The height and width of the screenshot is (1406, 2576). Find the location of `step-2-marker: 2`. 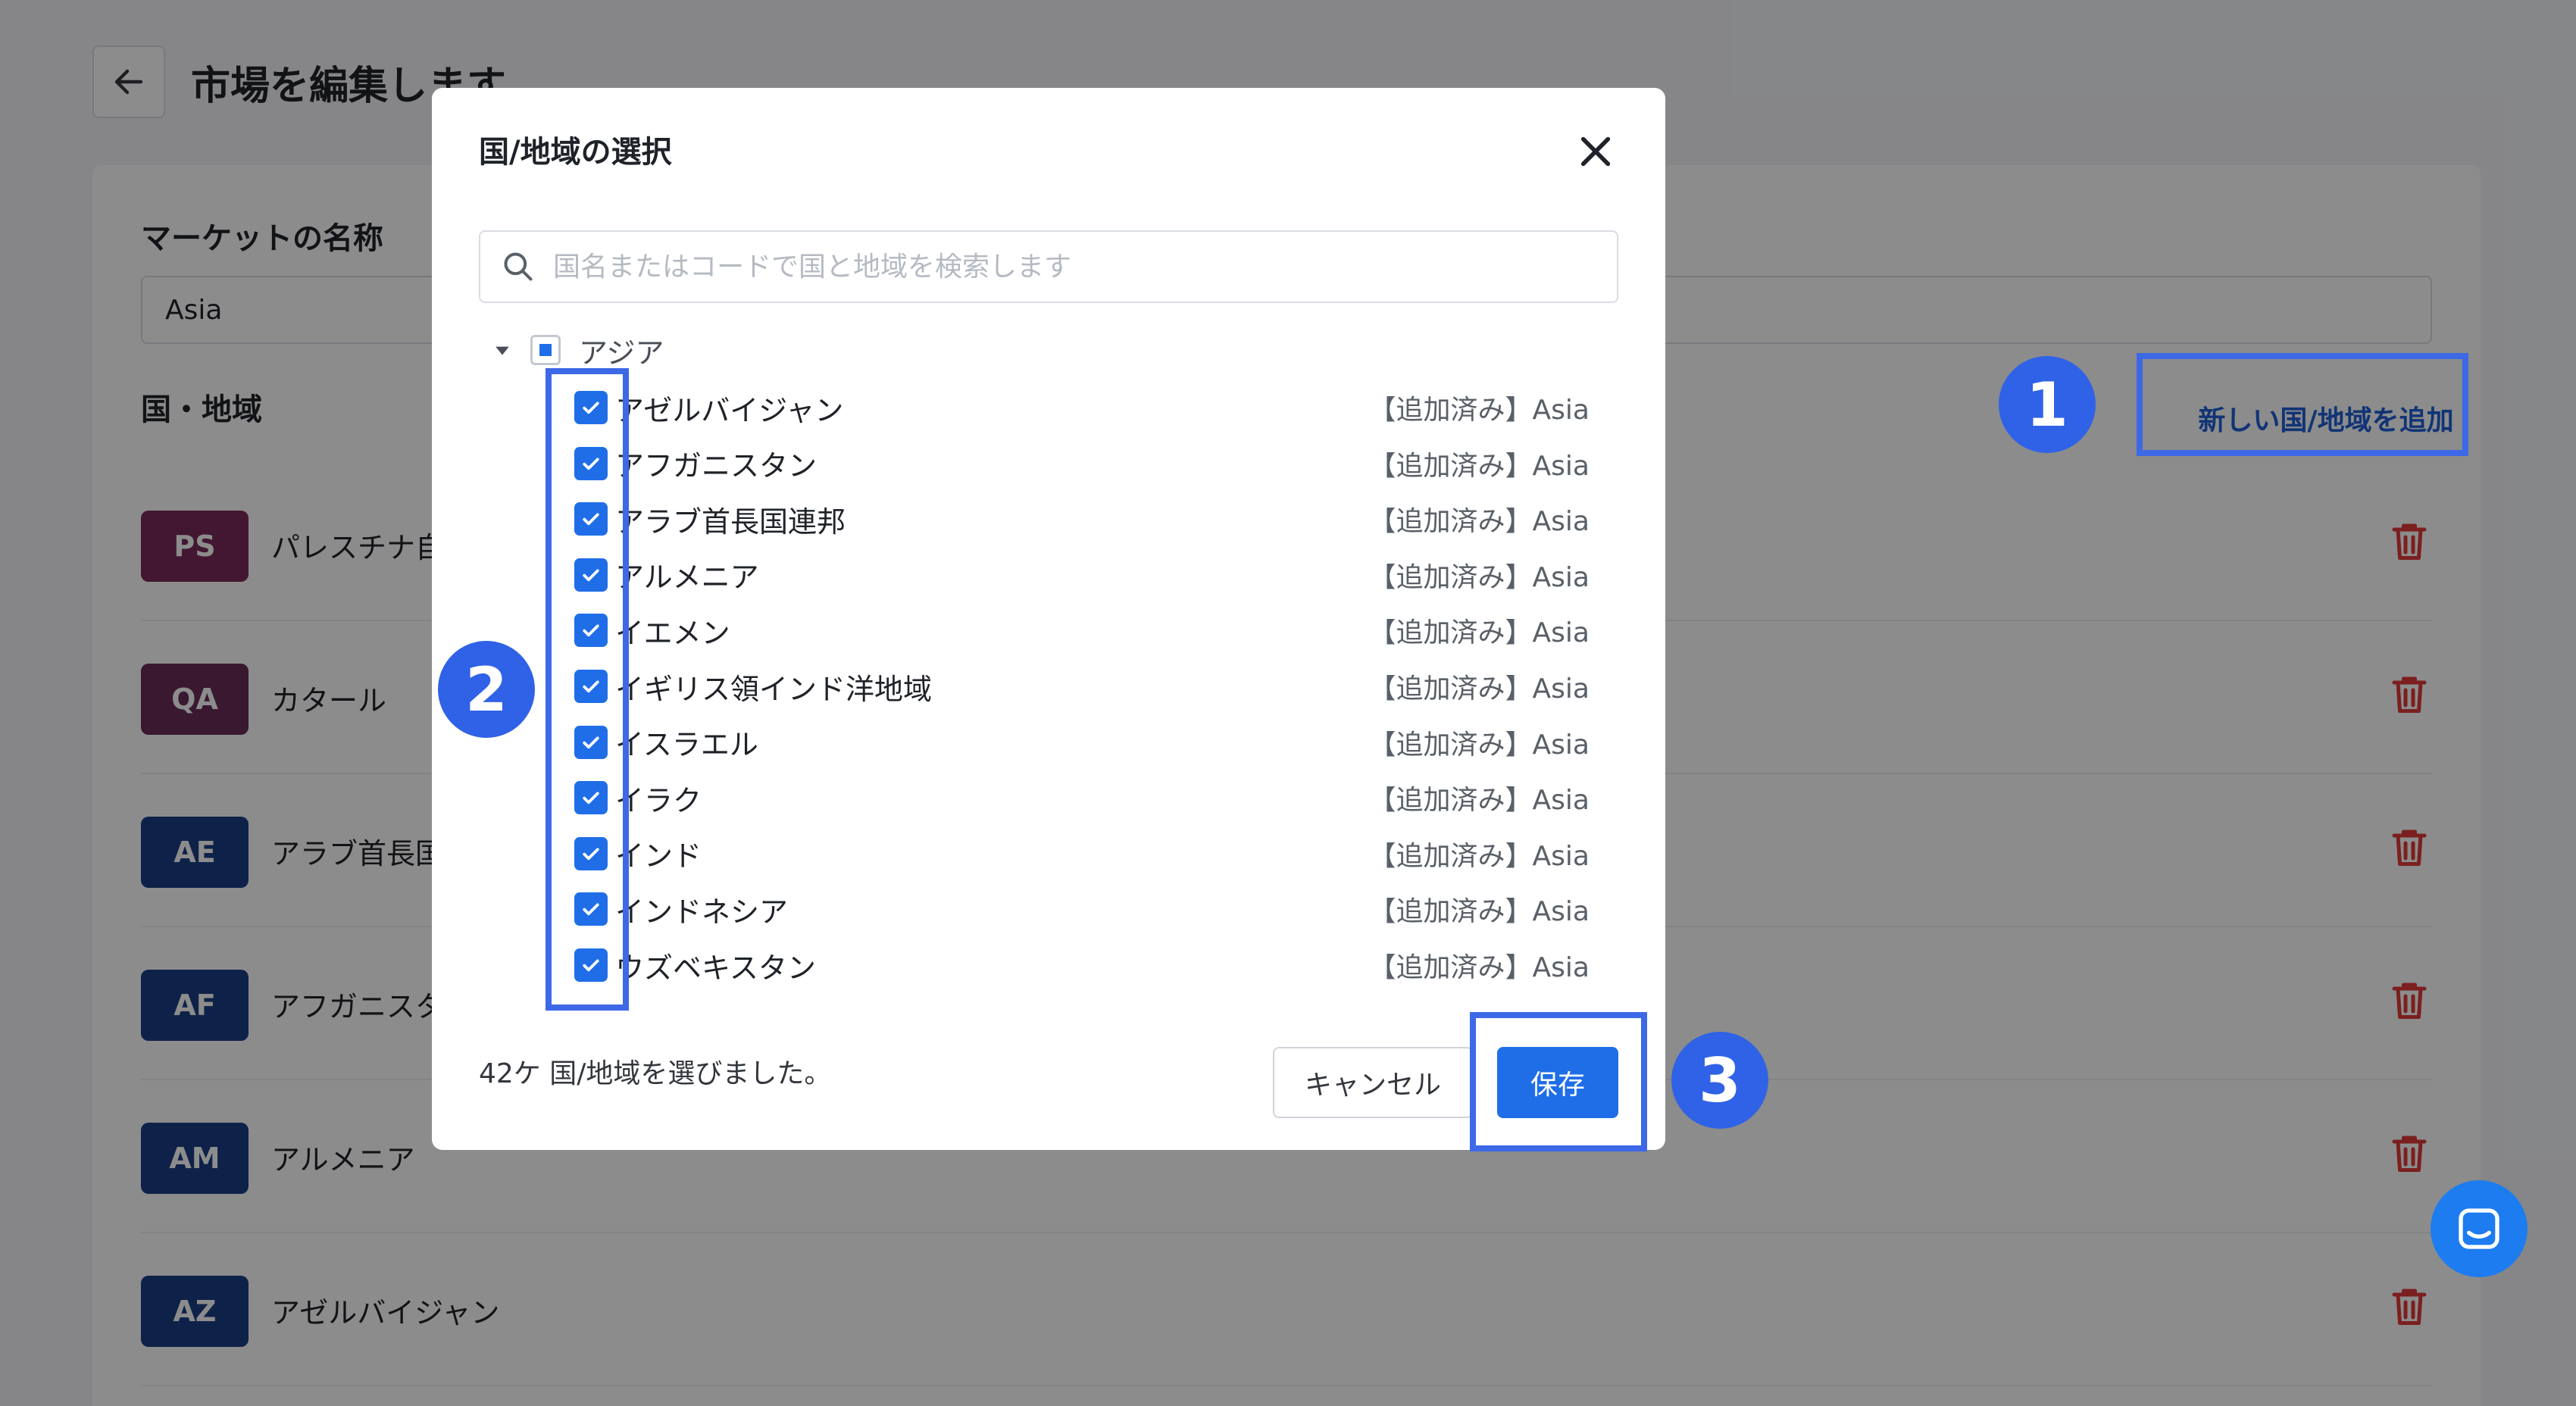

step-2-marker: 2 is located at coordinates (486, 689).